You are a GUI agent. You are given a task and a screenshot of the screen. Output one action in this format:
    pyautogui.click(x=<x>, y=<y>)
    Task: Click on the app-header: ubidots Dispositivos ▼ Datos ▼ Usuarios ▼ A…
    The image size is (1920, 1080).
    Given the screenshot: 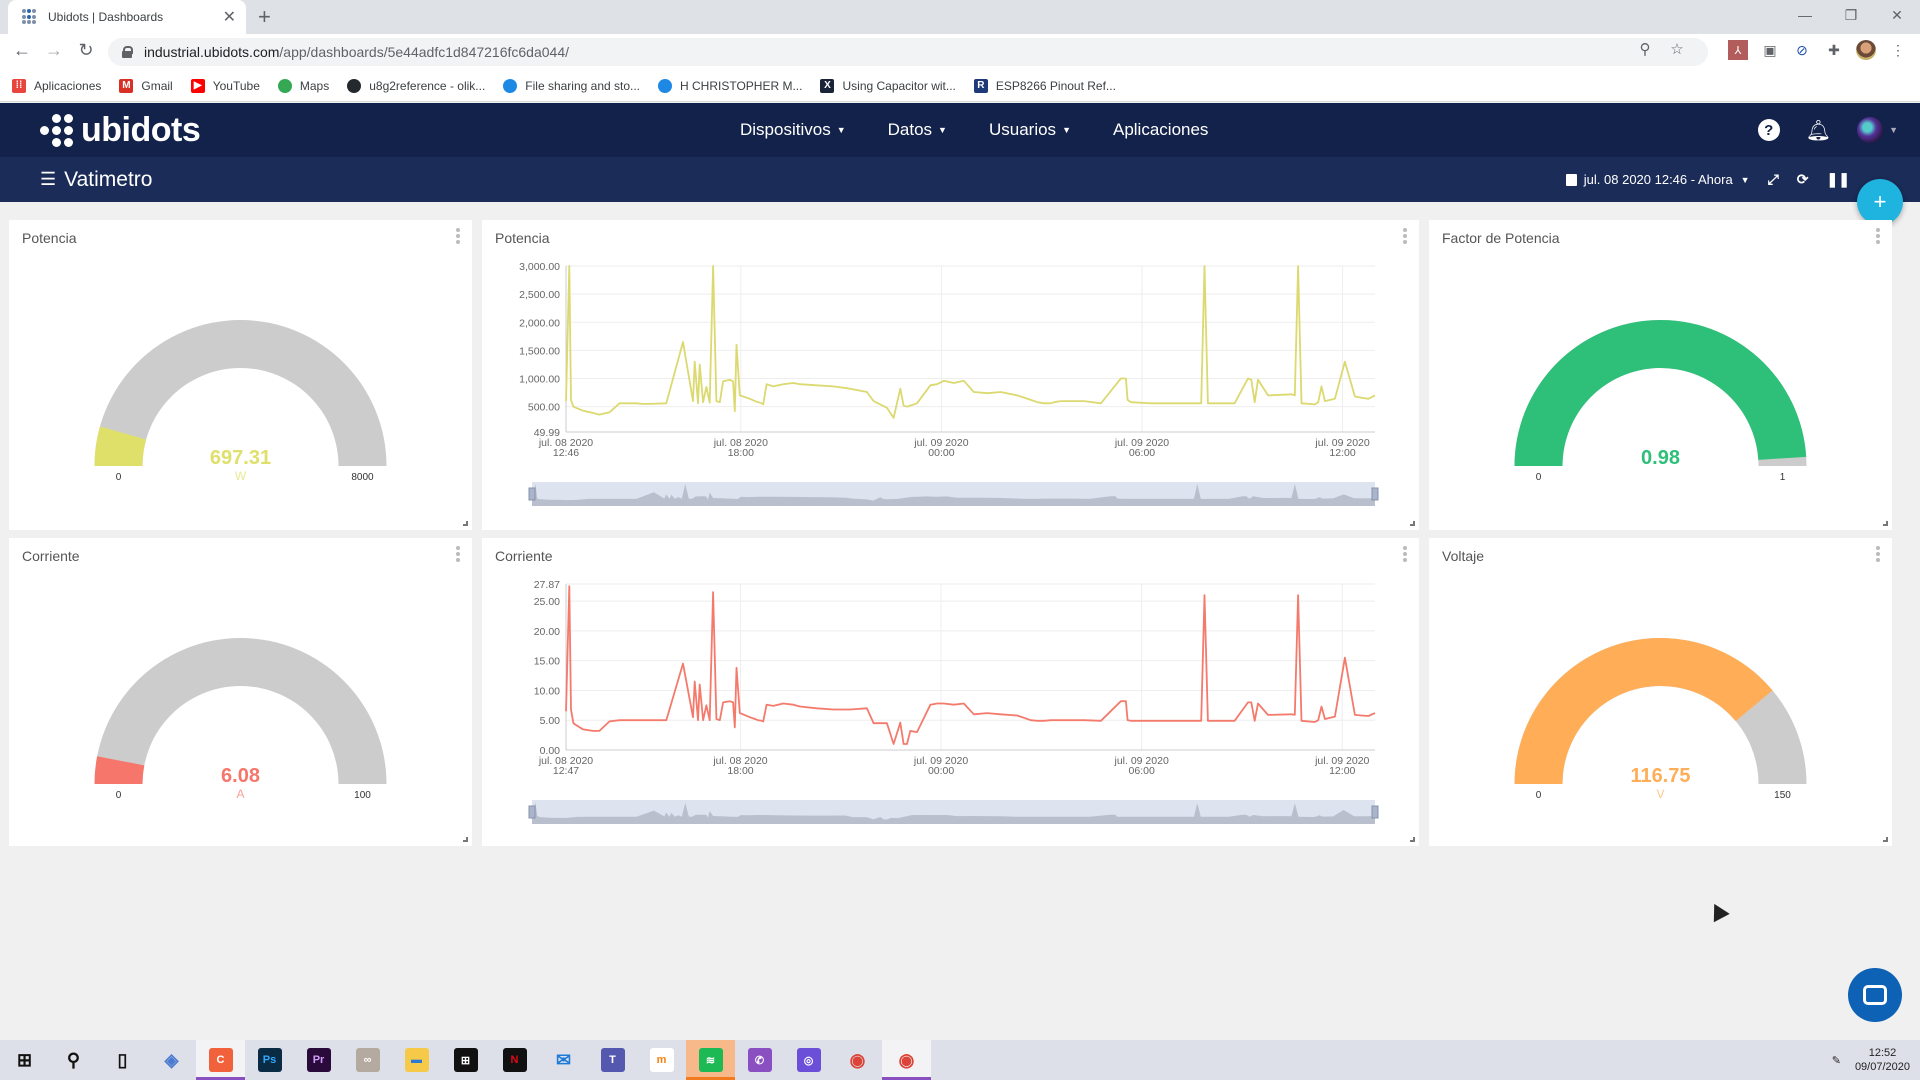 What is the action you would take?
    pyautogui.click(x=960, y=130)
    